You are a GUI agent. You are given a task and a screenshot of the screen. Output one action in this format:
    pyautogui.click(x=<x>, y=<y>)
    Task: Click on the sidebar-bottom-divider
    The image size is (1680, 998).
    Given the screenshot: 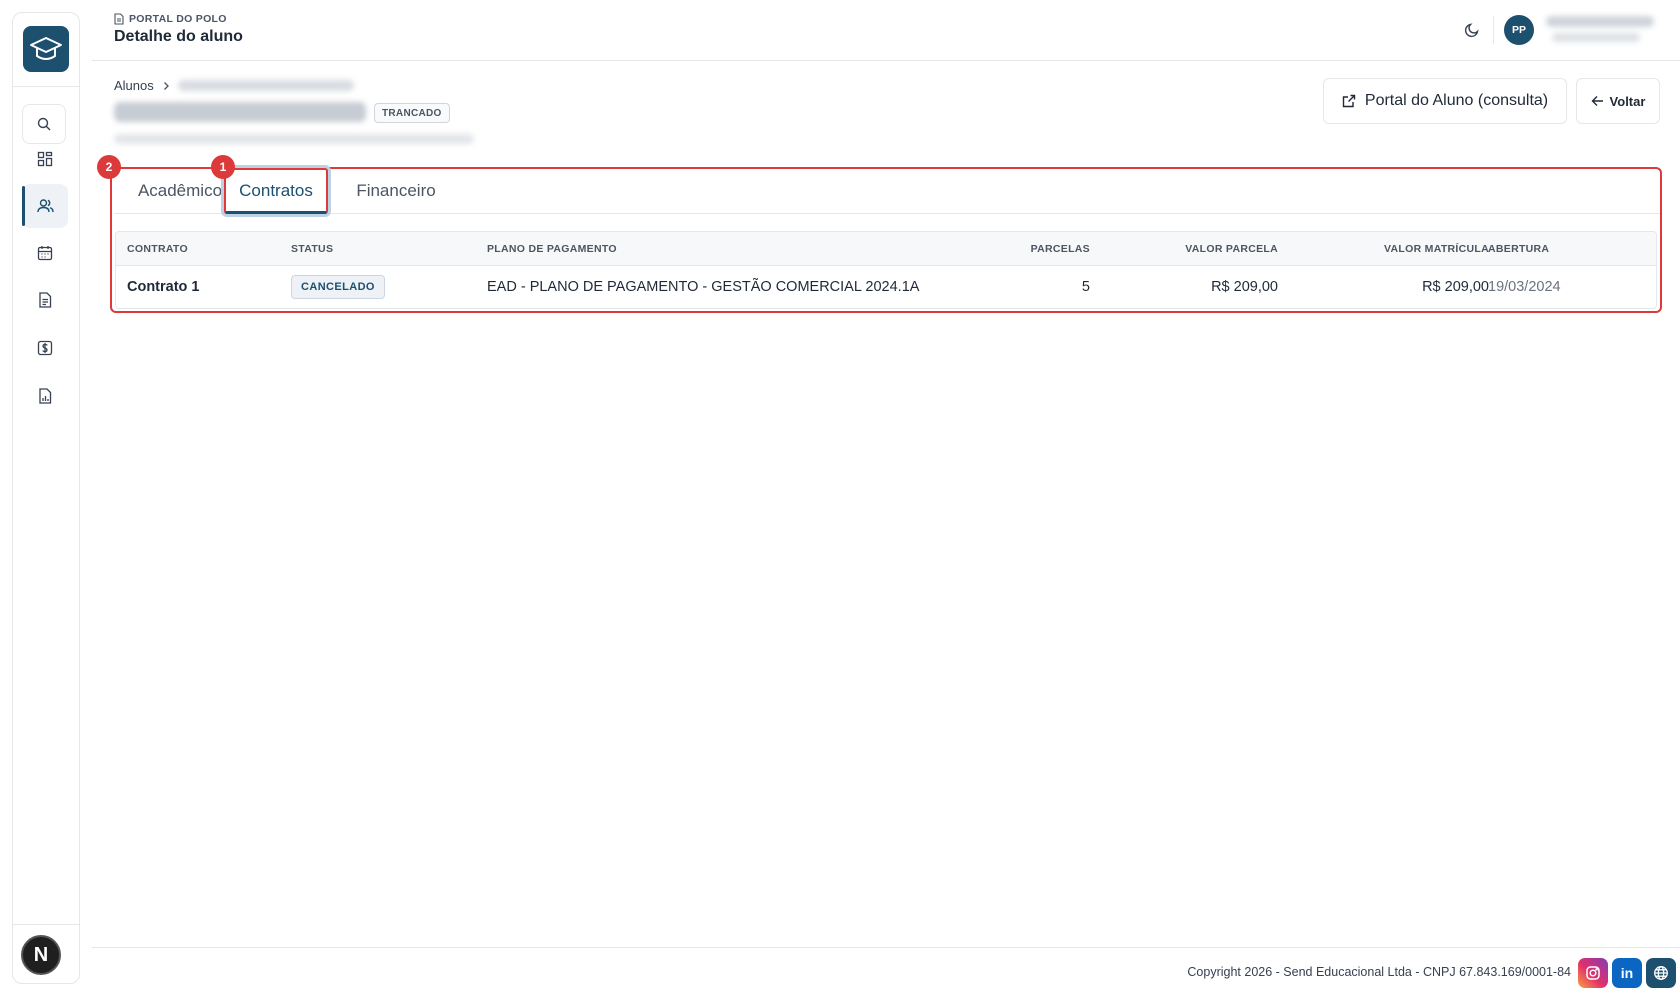 What is the action you would take?
    pyautogui.click(x=46, y=924)
    